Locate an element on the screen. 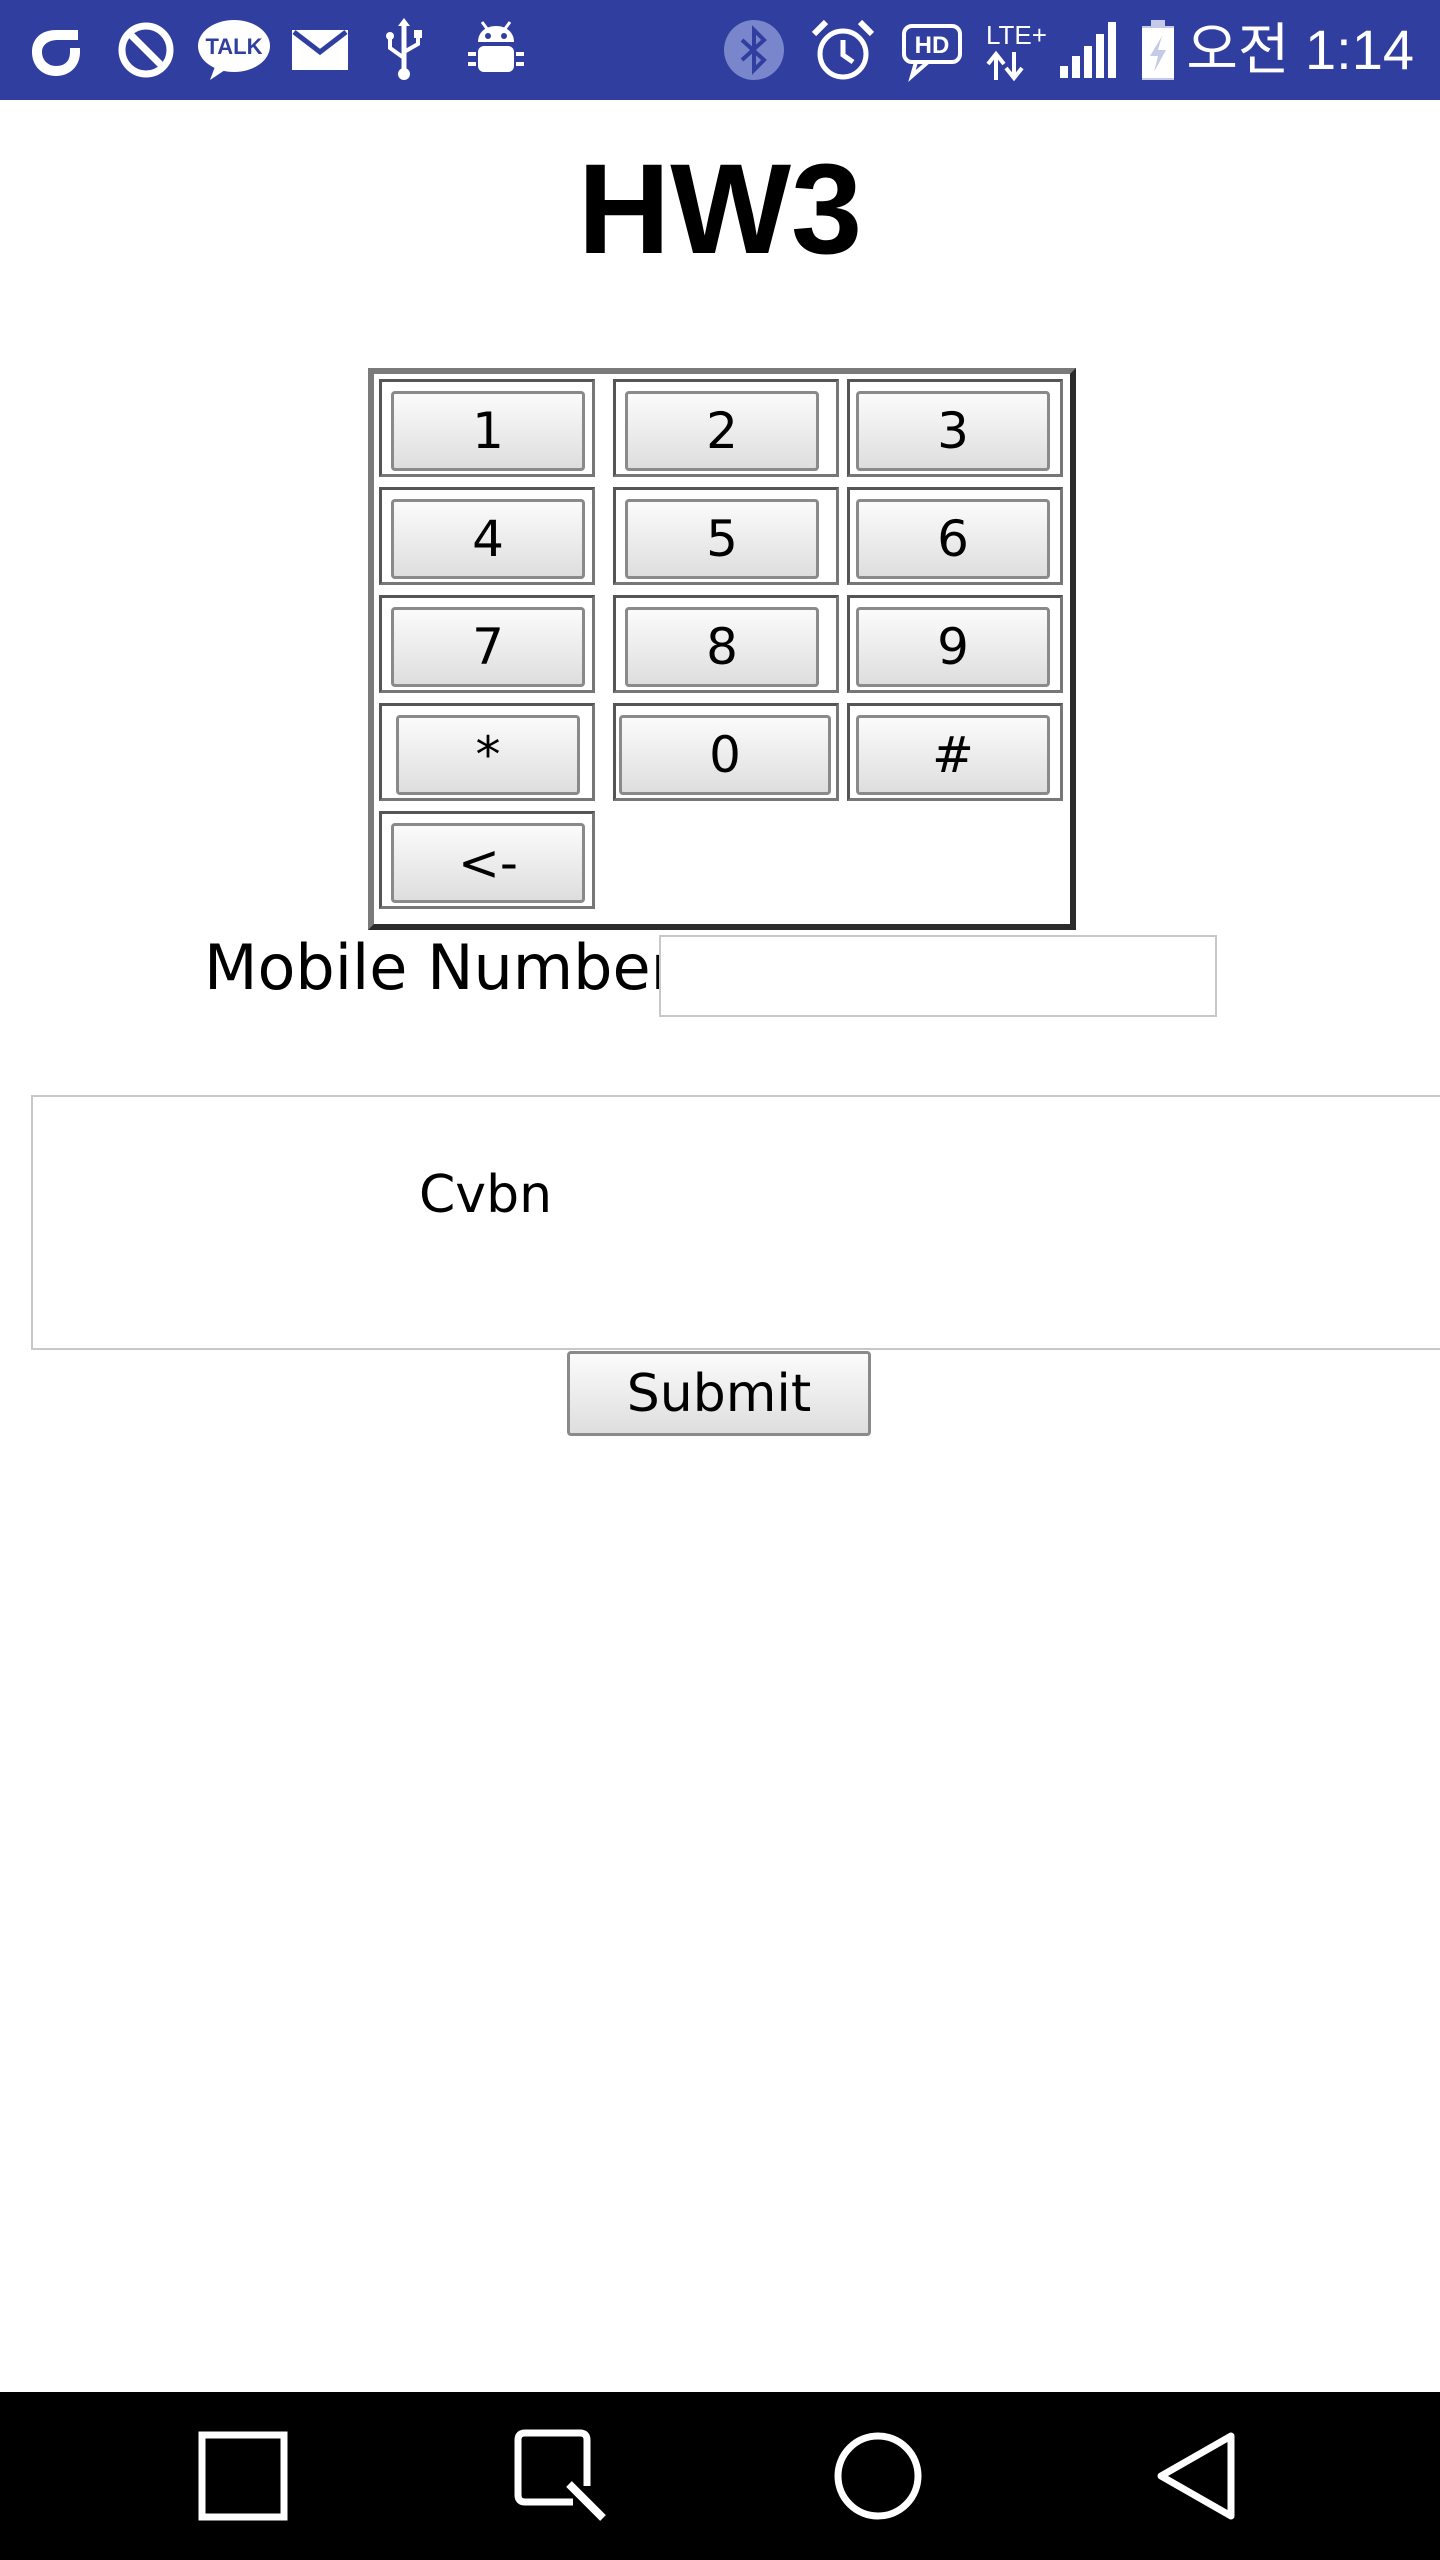 Image resolution: width=1440 pixels, height=2560 pixels. keypad: 1 2 3 4 5 6 7 8 9 * 0 # <- is located at coordinates (722, 649).